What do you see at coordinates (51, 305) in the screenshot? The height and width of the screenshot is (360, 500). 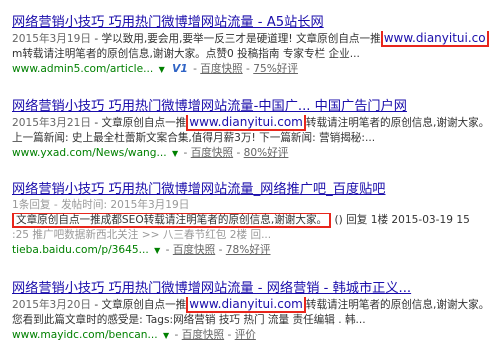 I see `result-date: 2015年3月20日` at bounding box center [51, 305].